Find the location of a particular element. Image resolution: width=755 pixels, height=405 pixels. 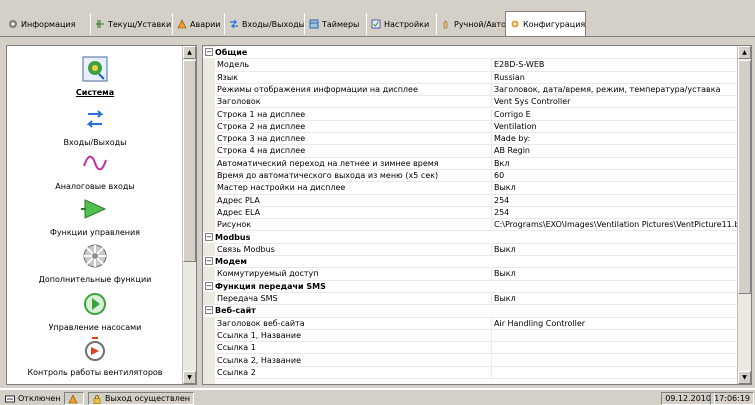

nav-scrollbar: ▲ ▼ is located at coordinates (189, 215).